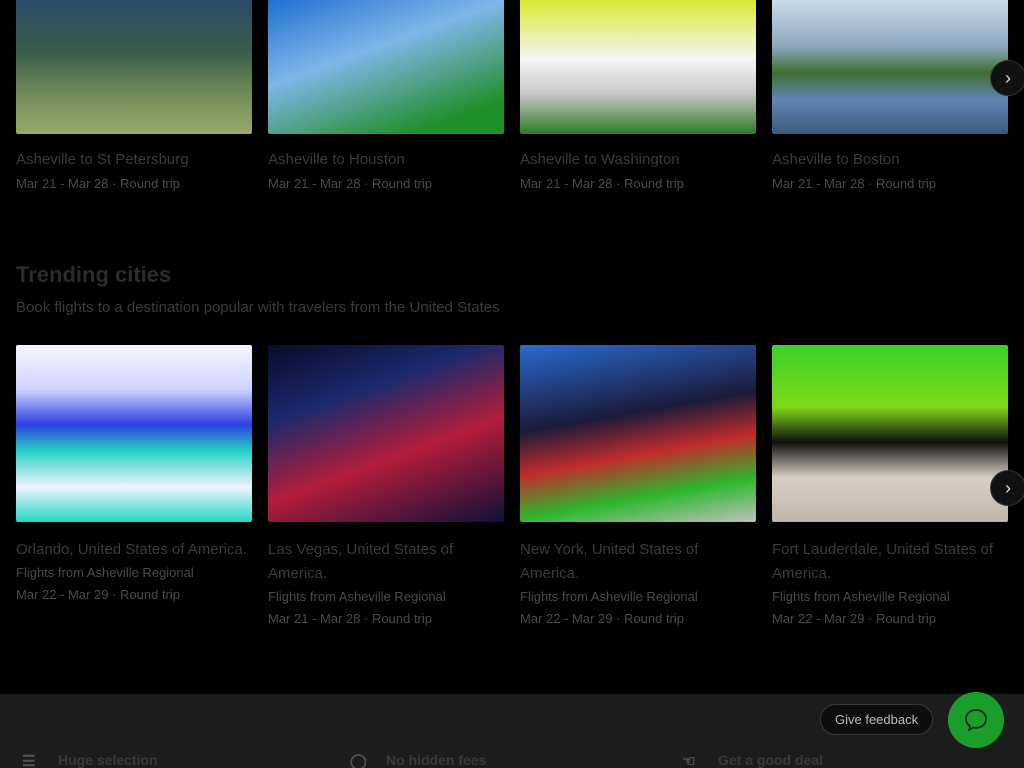  I want to click on section-title: Trending cities, so click(94, 274).